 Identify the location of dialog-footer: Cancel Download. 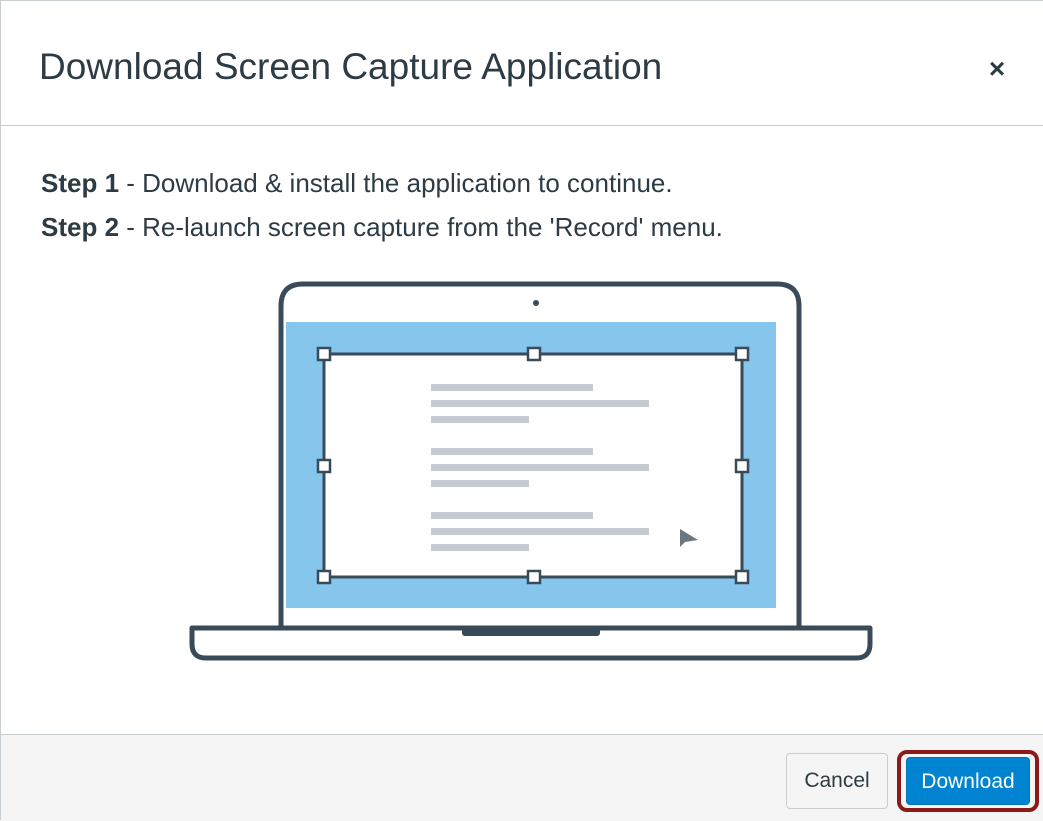
(522, 777).